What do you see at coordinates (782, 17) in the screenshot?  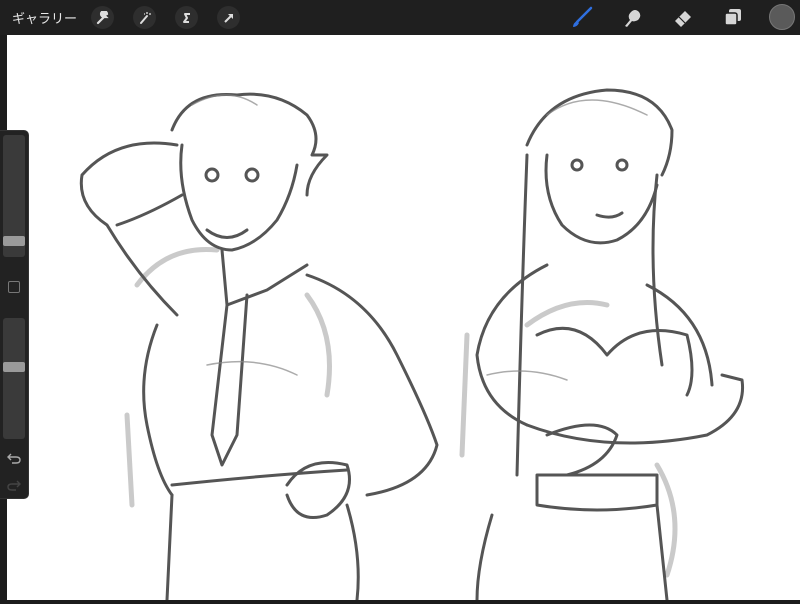 I see `color-swatch` at bounding box center [782, 17].